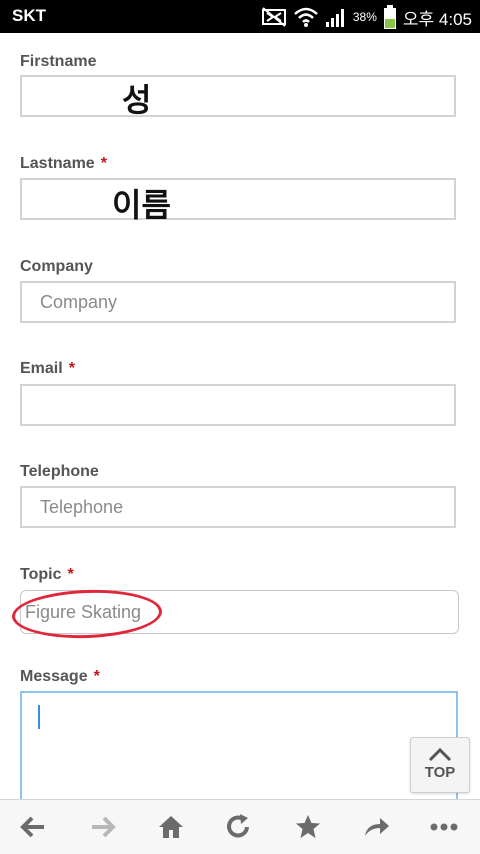  I want to click on carrier-label: SKT, so click(29, 15).